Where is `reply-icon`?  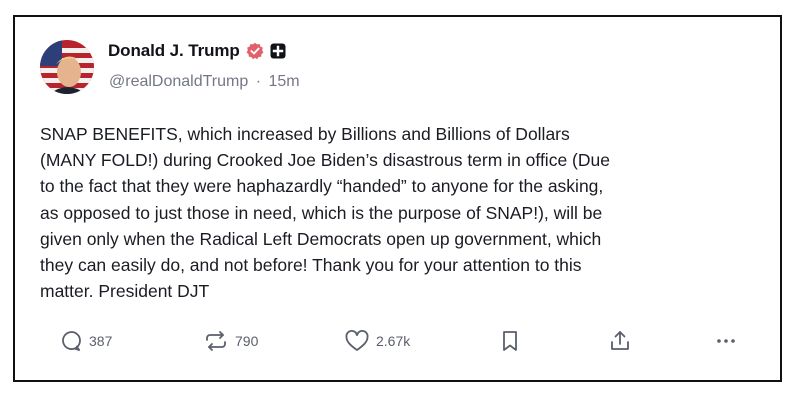
reply-icon is located at coordinates (71, 341).